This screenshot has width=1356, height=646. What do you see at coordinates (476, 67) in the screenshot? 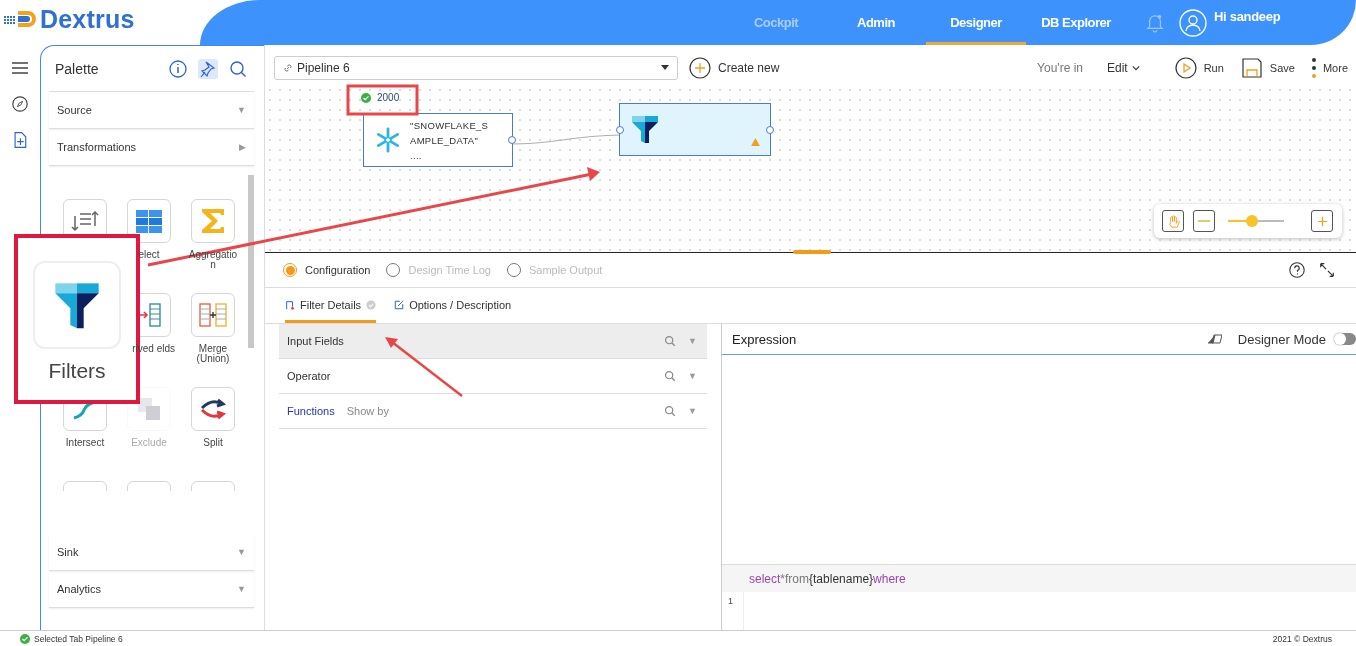
I see `pipeline-select: Pipeline 6` at bounding box center [476, 67].